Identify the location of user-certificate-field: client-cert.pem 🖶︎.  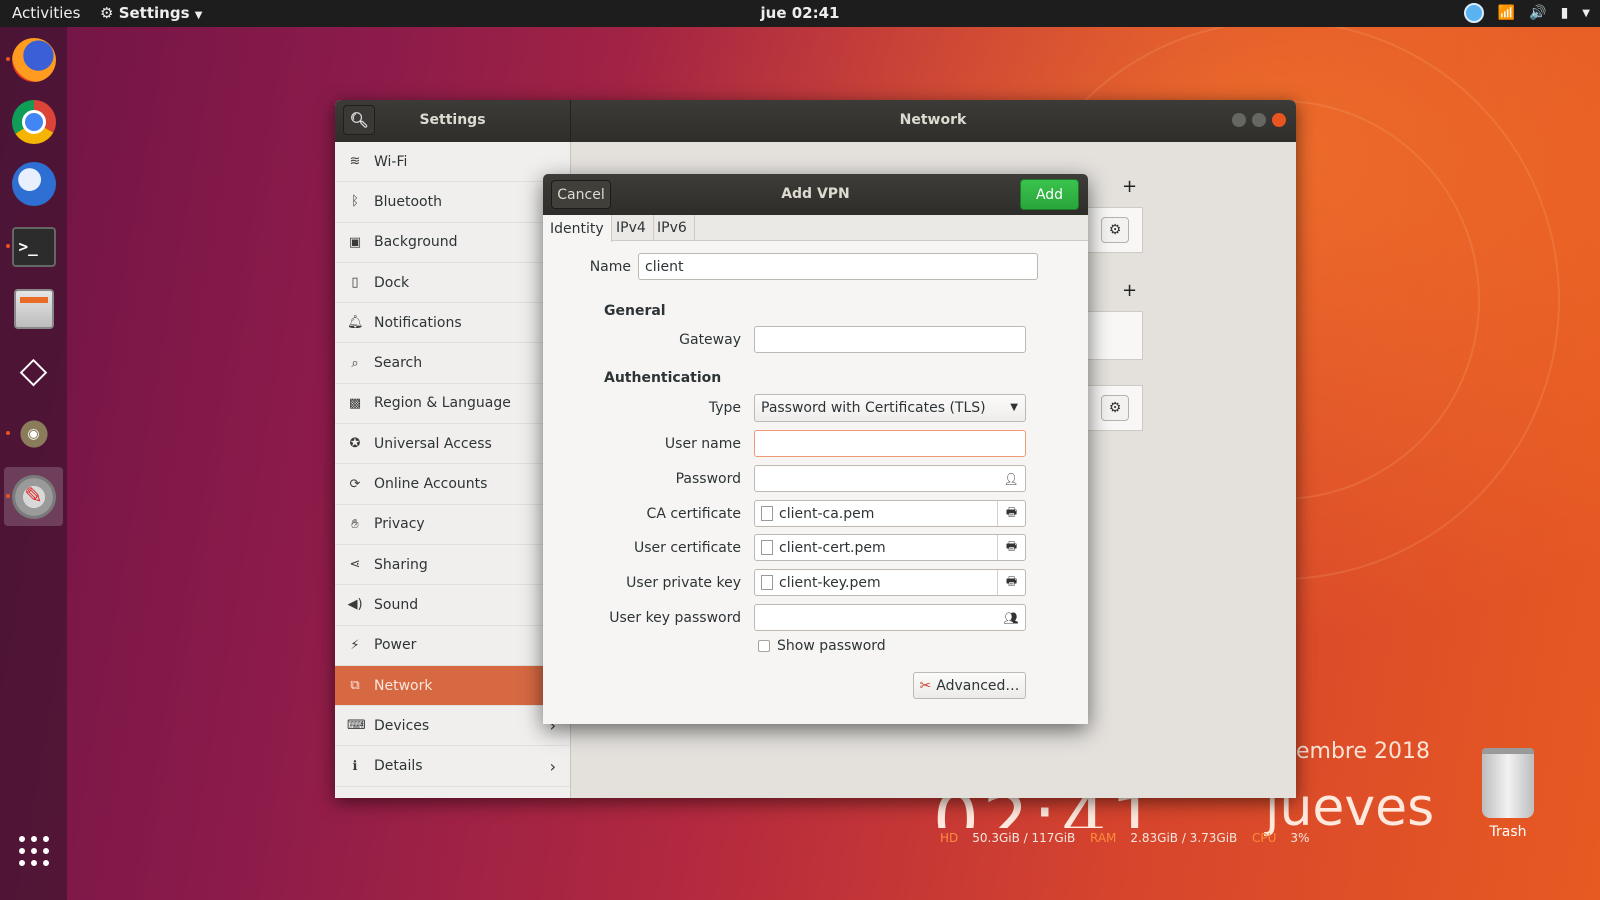
(890, 547).